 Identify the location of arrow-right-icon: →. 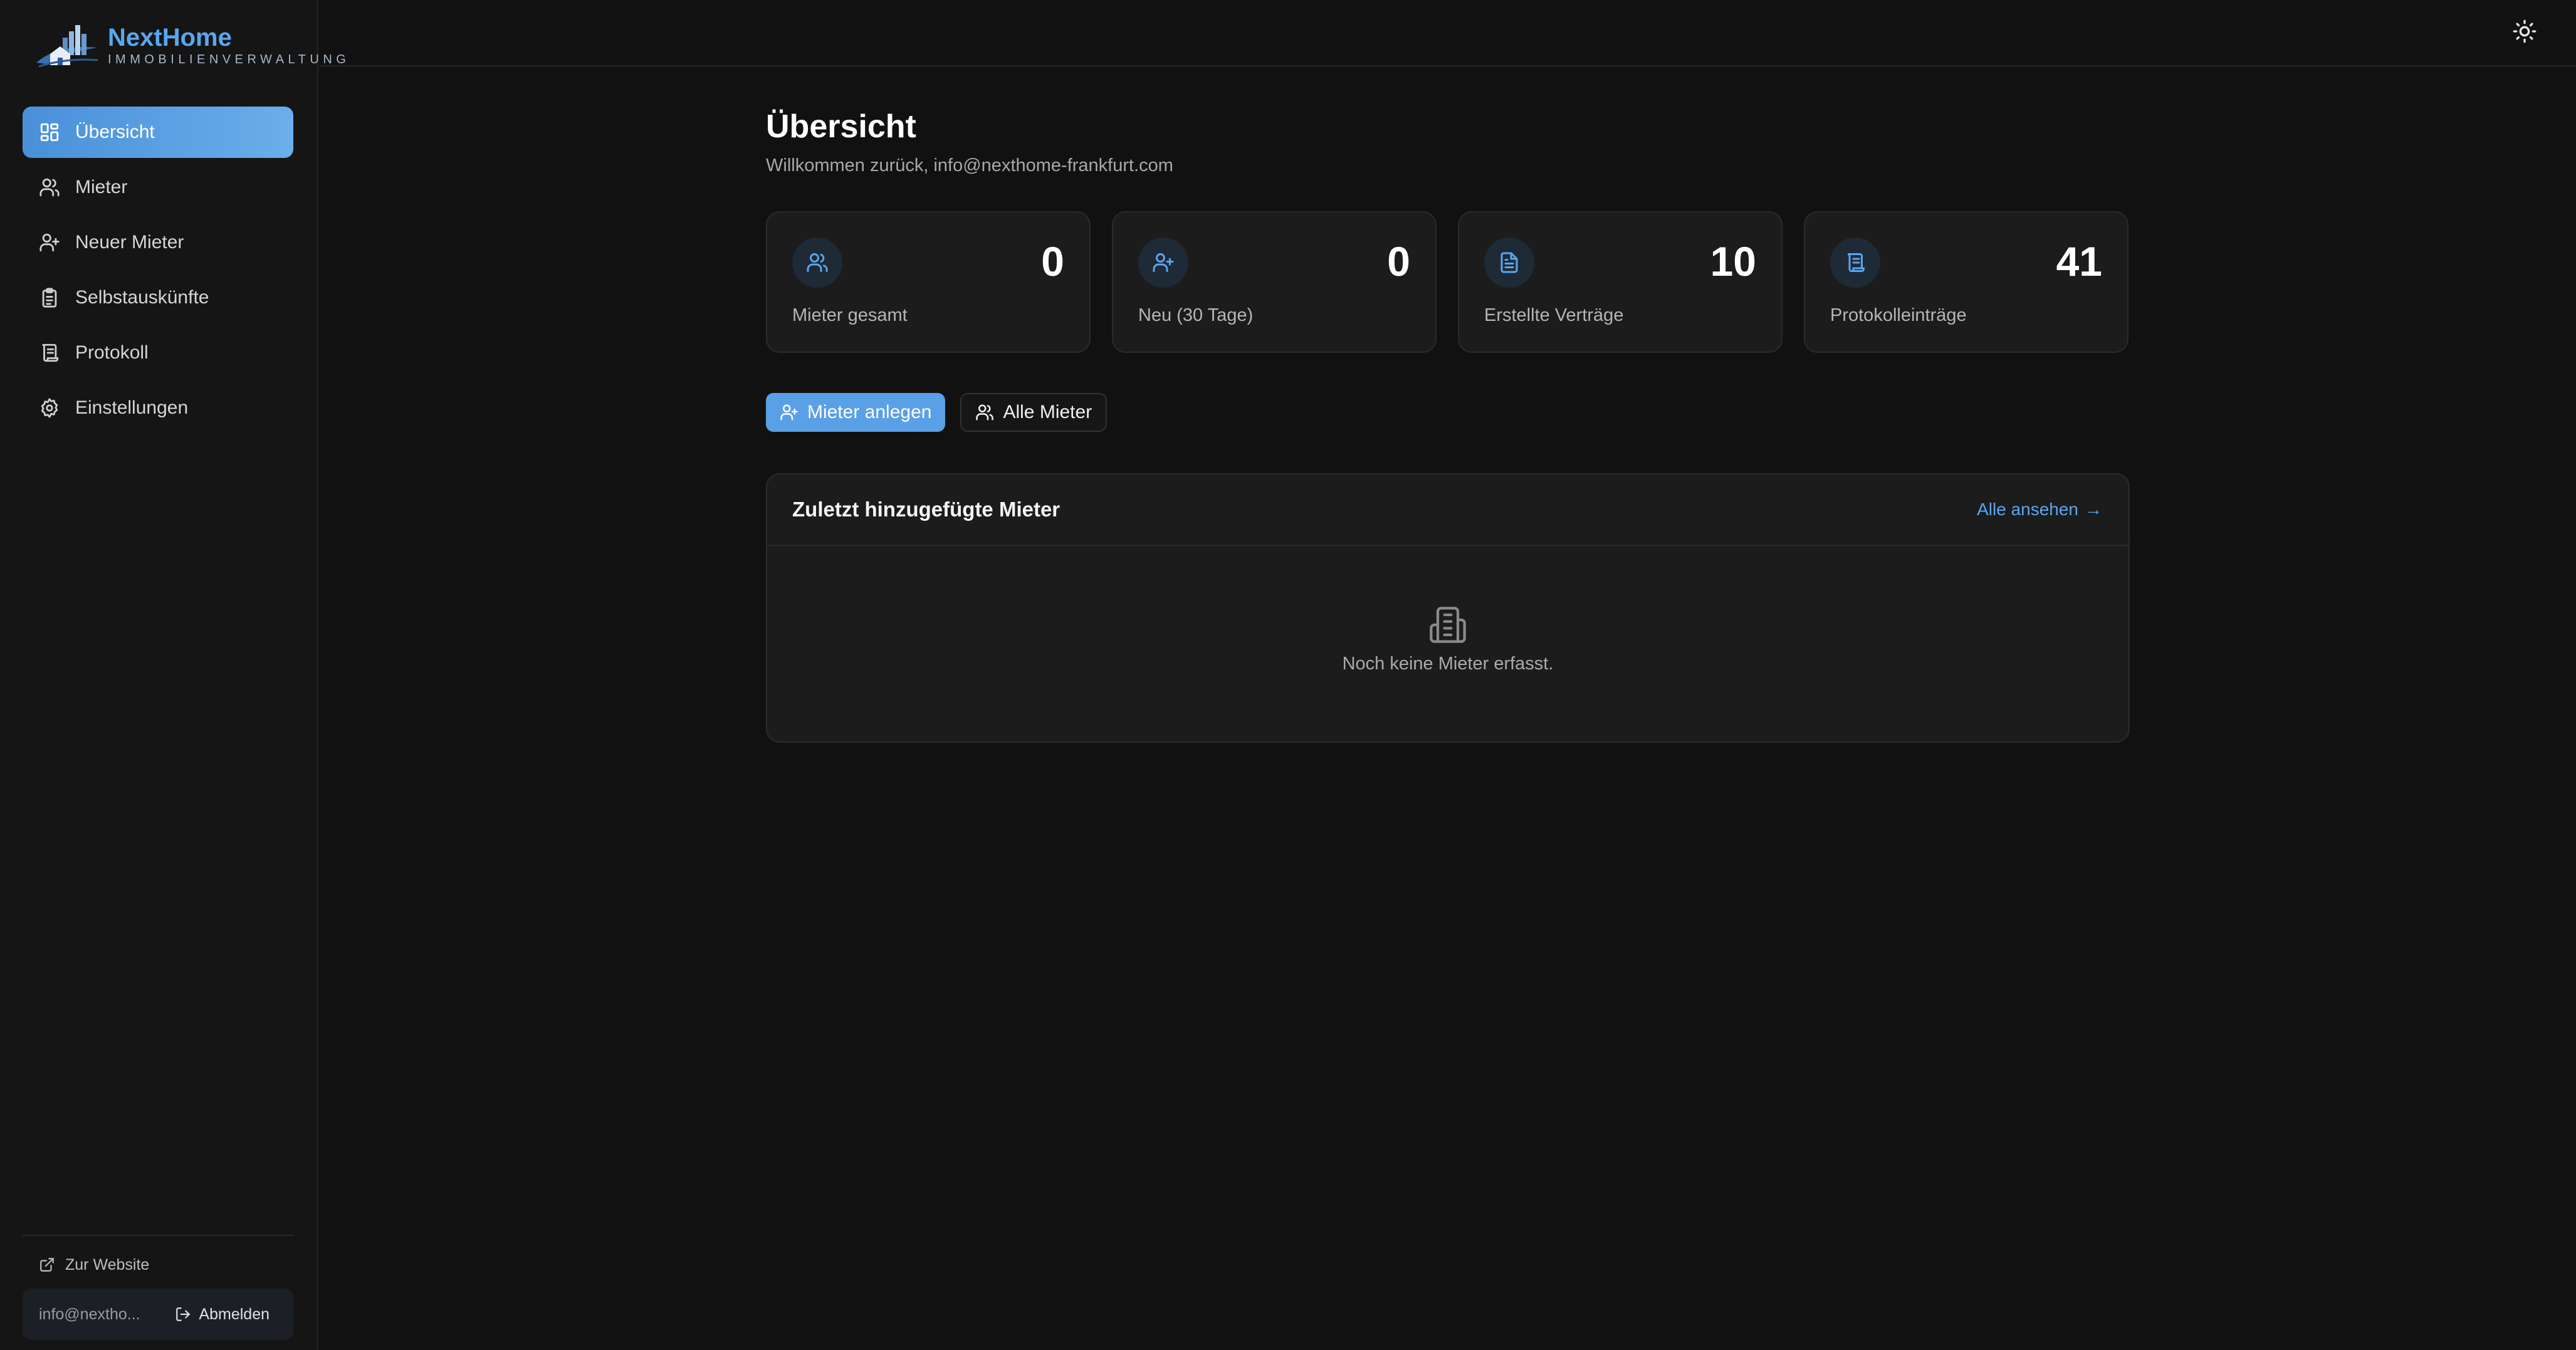
(2093, 509).